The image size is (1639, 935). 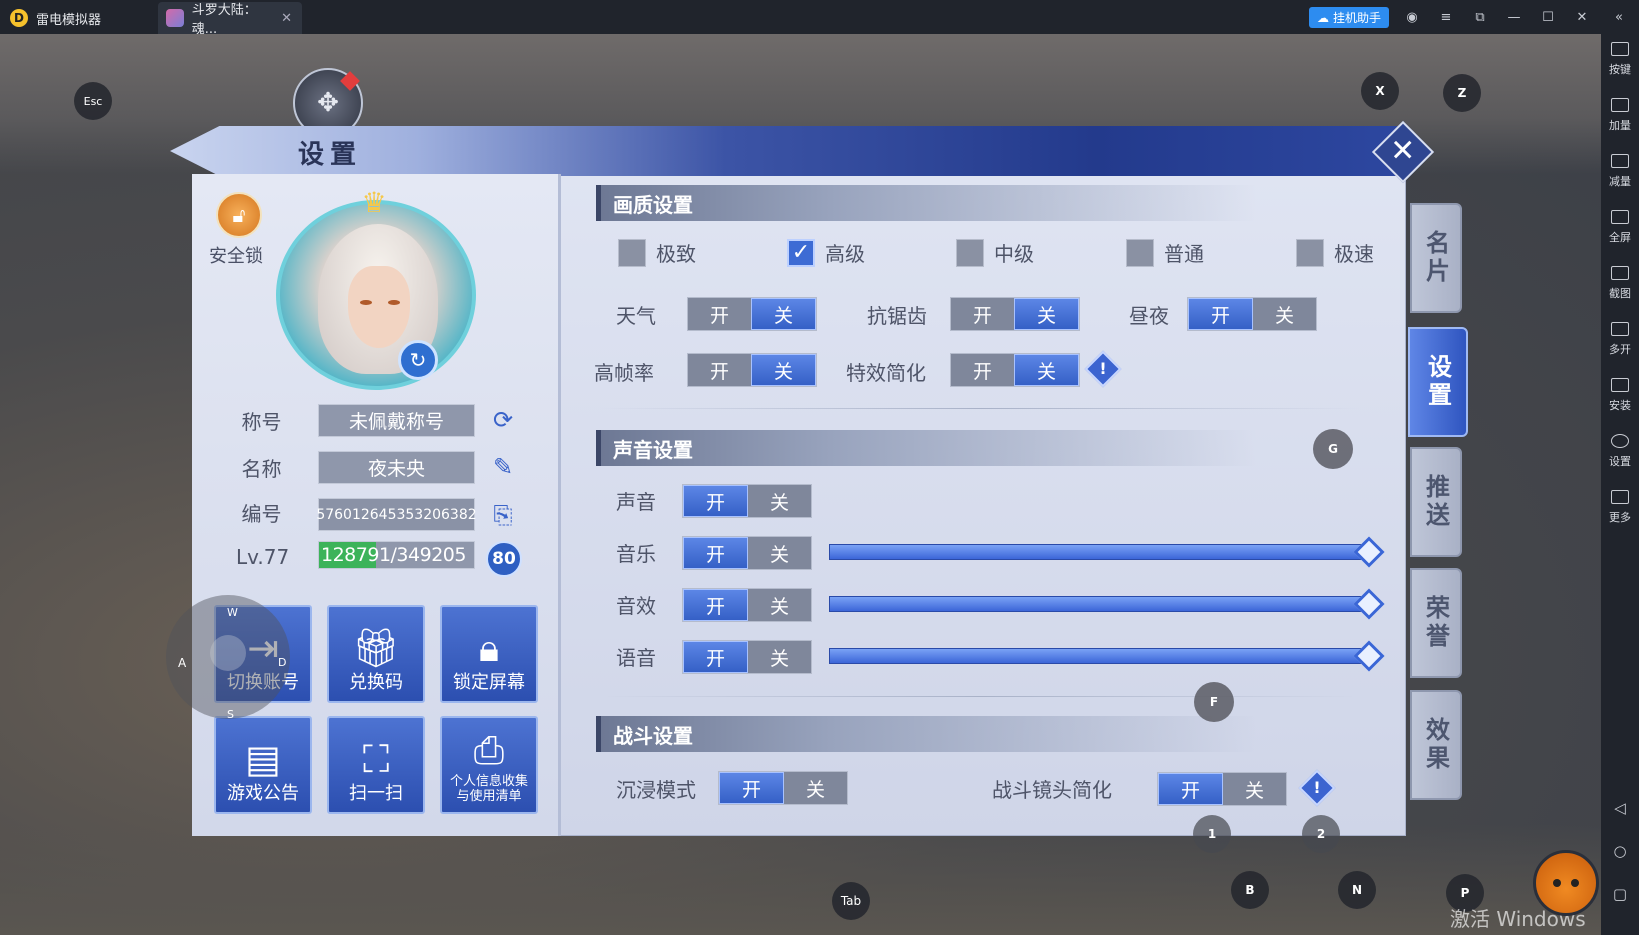 I want to click on maximize-icon: ☐, so click(x=1548, y=17).